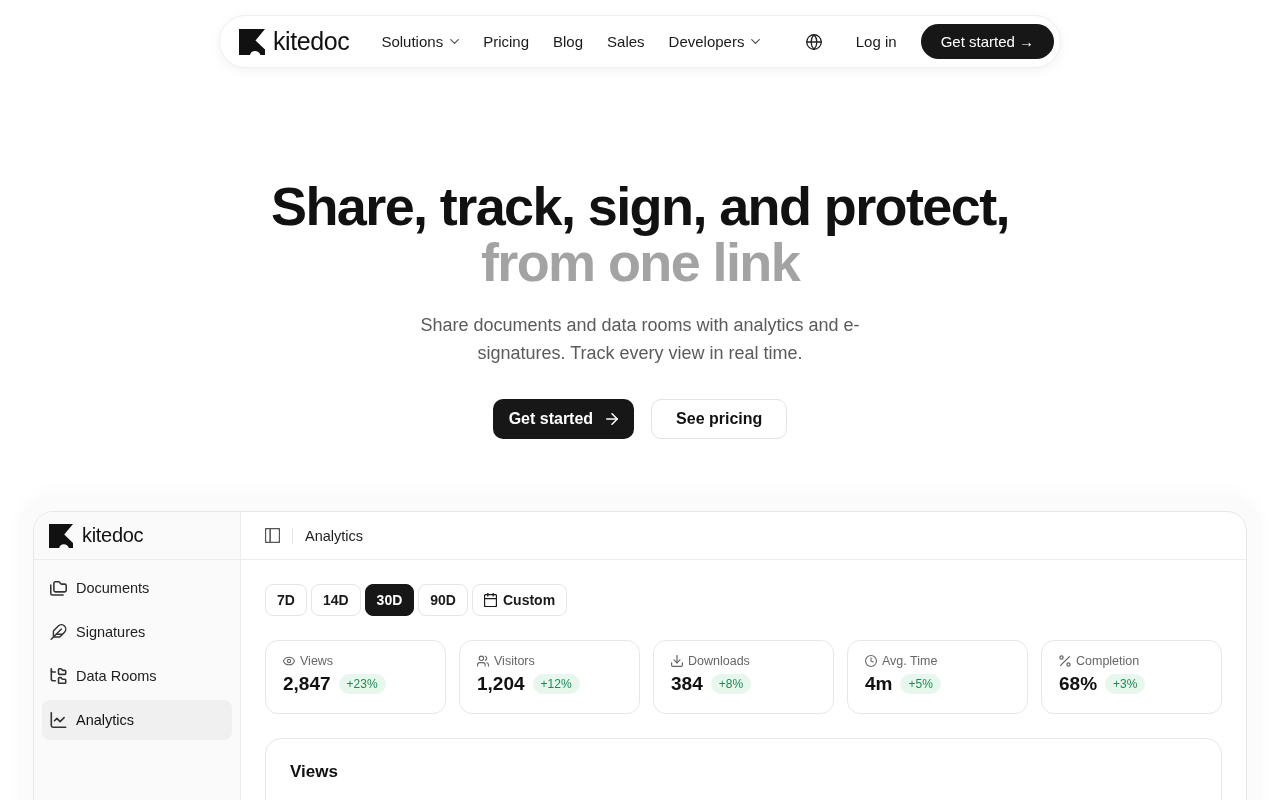 This screenshot has width=1280, height=800. I want to click on date-range-button: 7D, so click(286, 600).